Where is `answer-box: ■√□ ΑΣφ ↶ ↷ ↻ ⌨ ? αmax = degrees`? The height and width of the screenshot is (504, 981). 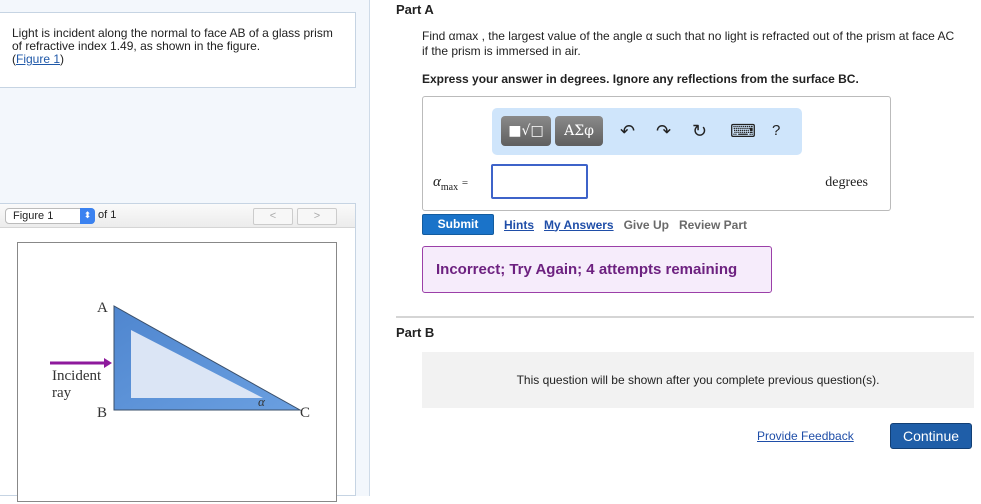 answer-box: ■√□ ΑΣφ ↶ ↷ ↻ ⌨ ? αmax = degrees is located at coordinates (656, 153).